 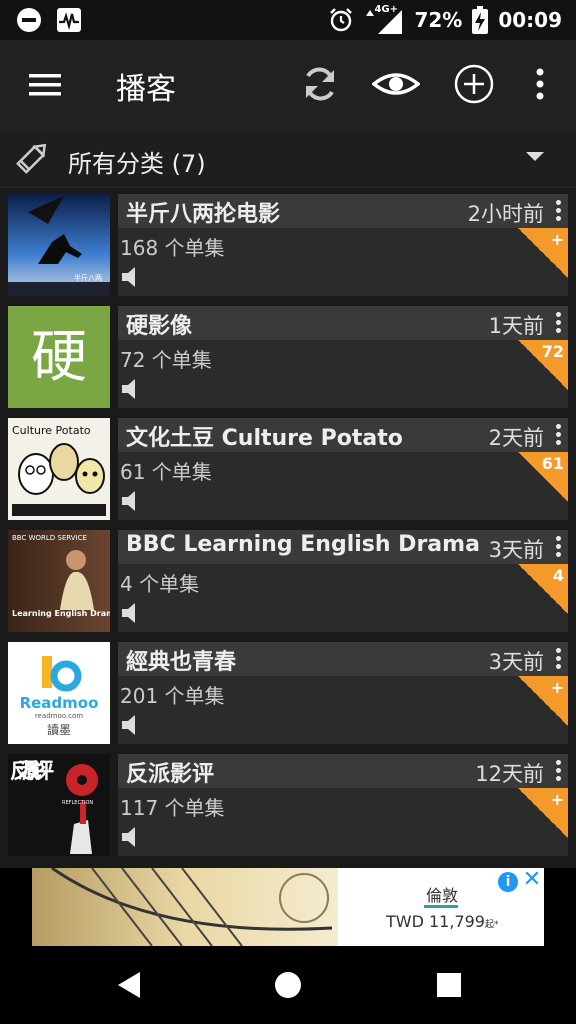 What do you see at coordinates (45, 85) in the screenshot?
I see `menu-icon` at bounding box center [45, 85].